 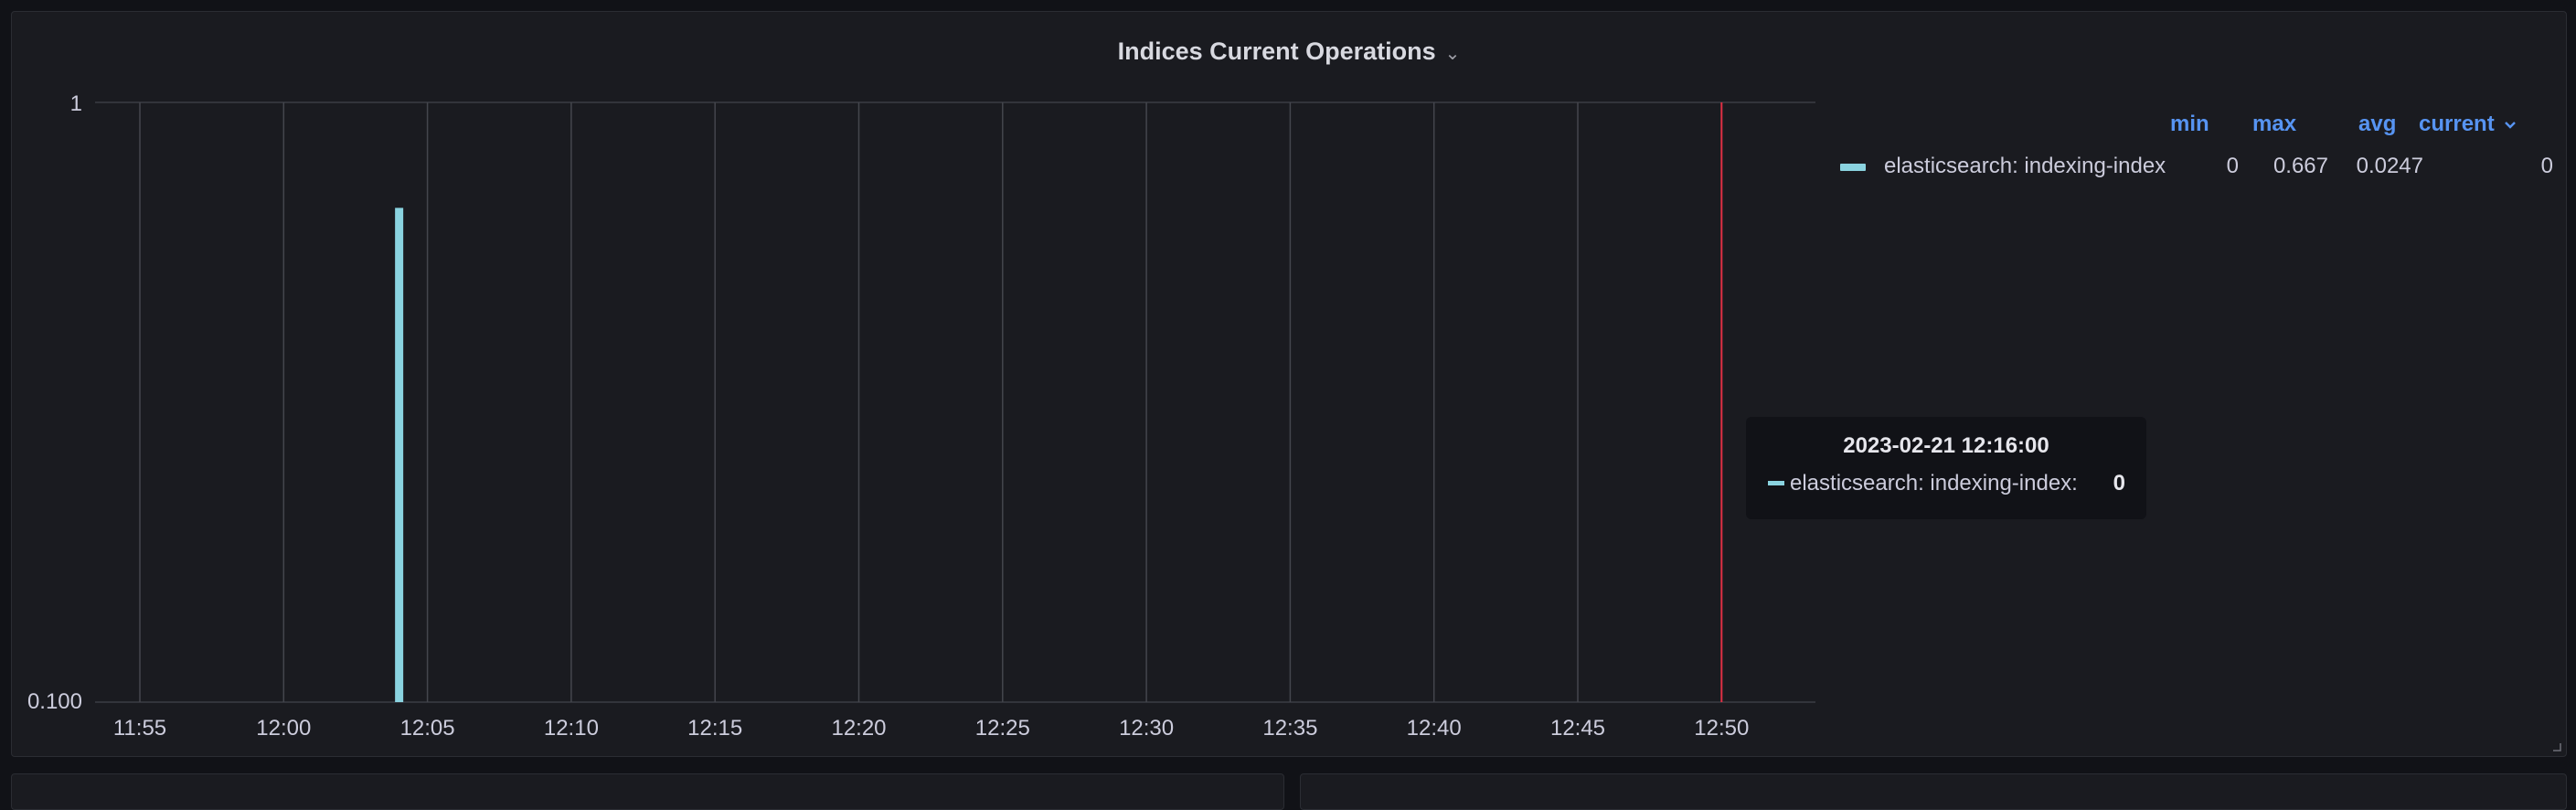 I want to click on tooltip-value: 0, so click(x=2119, y=484).